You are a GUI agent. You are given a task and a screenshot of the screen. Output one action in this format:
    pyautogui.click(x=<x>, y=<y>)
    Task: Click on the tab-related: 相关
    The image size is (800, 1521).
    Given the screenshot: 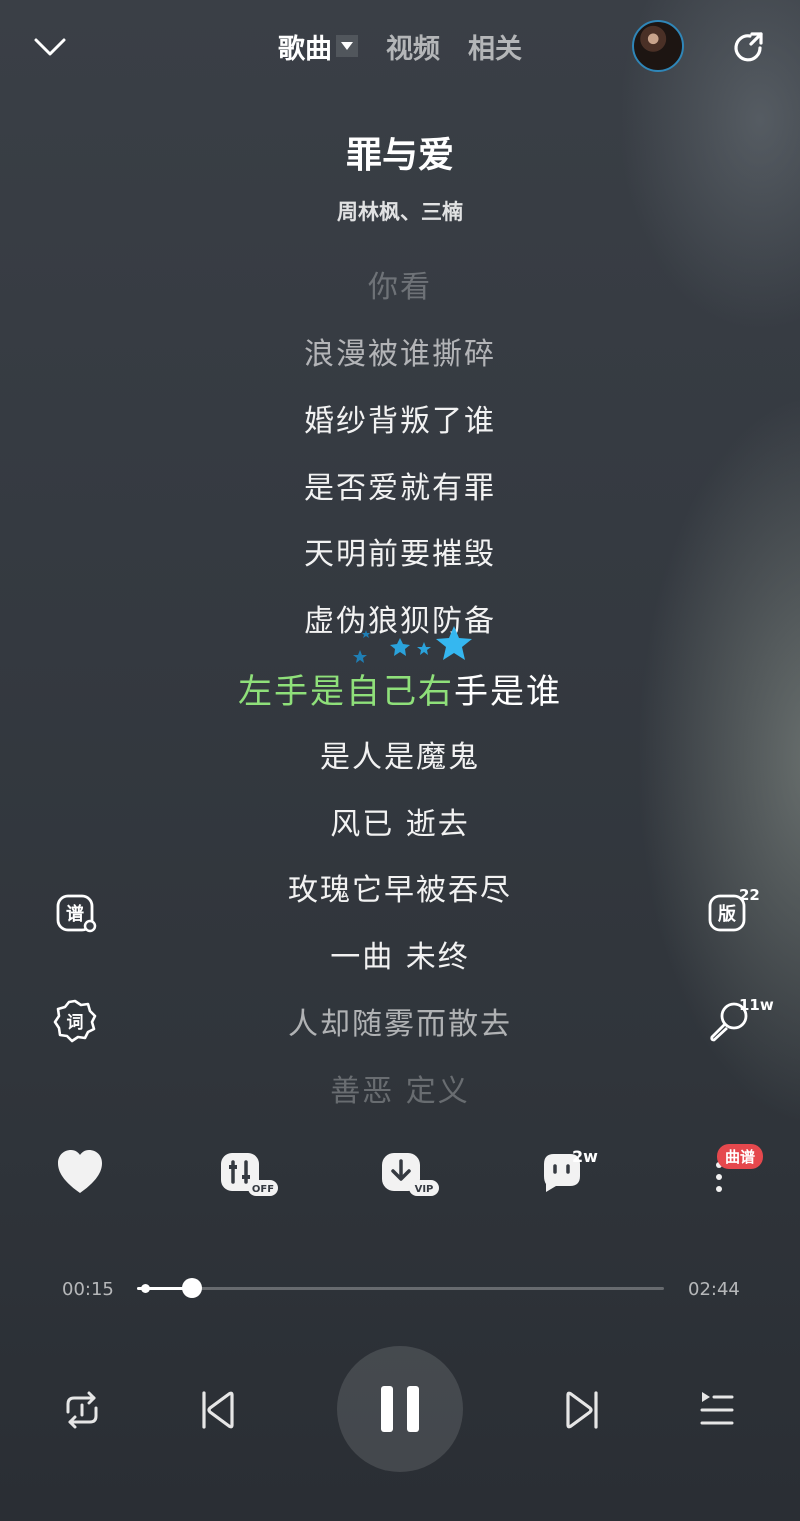 What is the action you would take?
    pyautogui.click(x=495, y=46)
    